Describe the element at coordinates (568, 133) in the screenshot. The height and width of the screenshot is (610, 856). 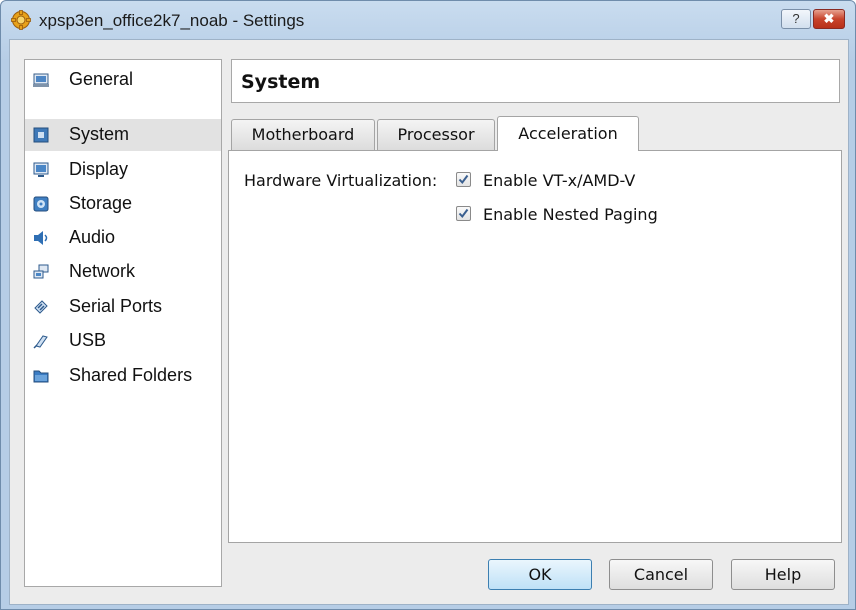
I see `tab-acceleration: Acceleration` at that location.